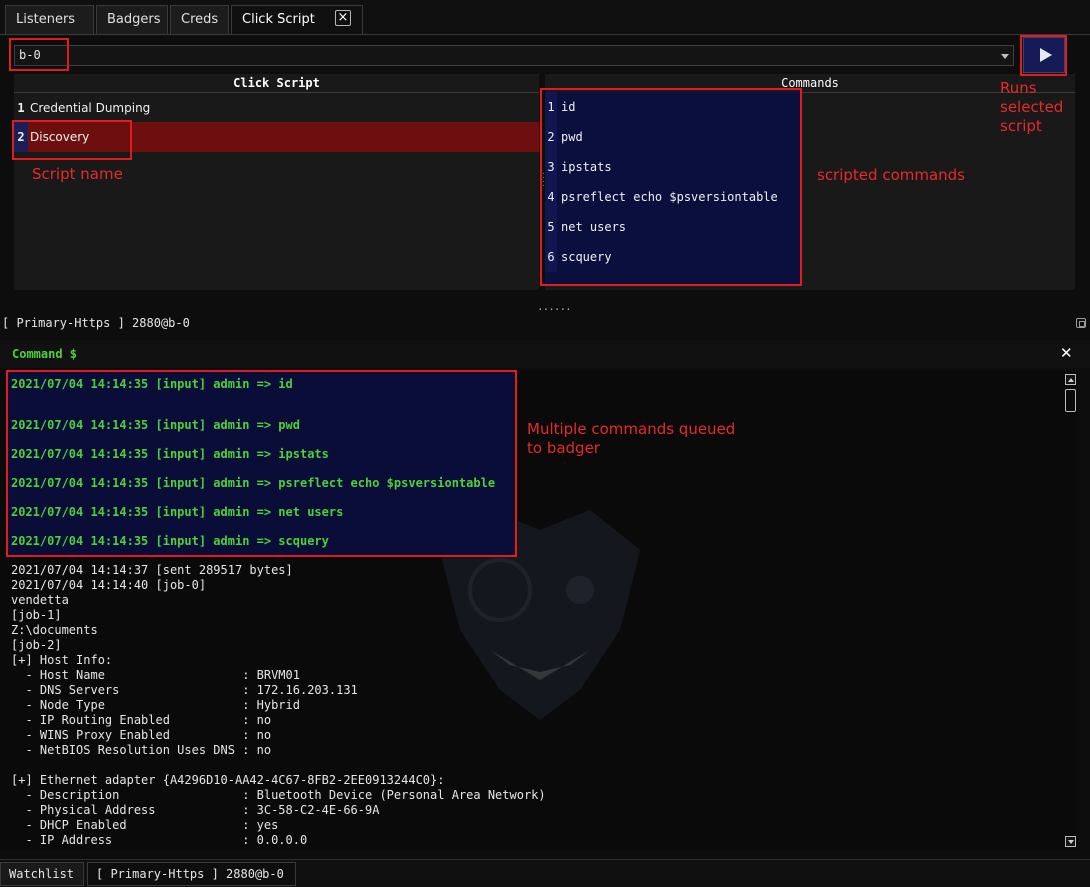  What do you see at coordinates (159, 840) in the screenshot?
I see `console-output-line: - IP Address : 0.0.0.0` at bounding box center [159, 840].